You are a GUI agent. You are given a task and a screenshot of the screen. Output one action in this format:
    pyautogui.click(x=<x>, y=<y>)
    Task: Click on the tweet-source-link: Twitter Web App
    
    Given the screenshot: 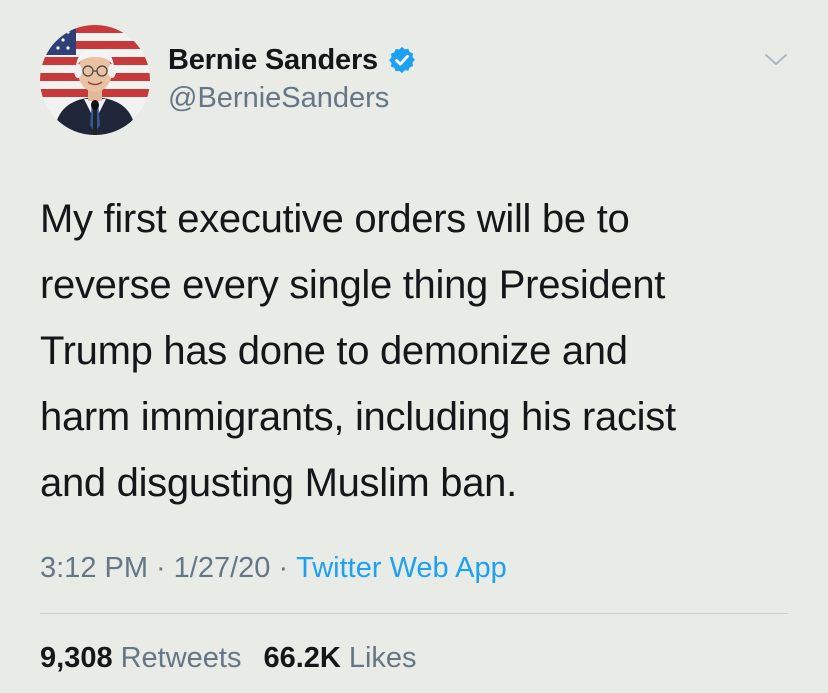 What is the action you would take?
    pyautogui.click(x=401, y=568)
    